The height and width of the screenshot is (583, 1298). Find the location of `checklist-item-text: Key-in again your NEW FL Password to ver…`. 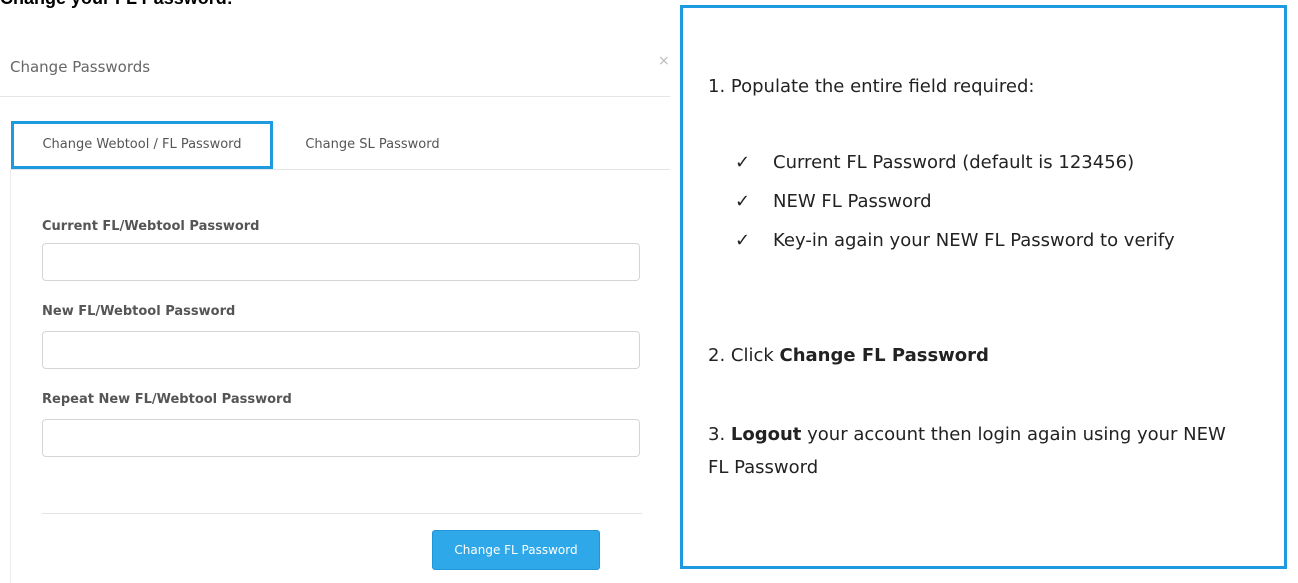

checklist-item-text: Key-in again your NEW FL Password to ver… is located at coordinates (974, 240).